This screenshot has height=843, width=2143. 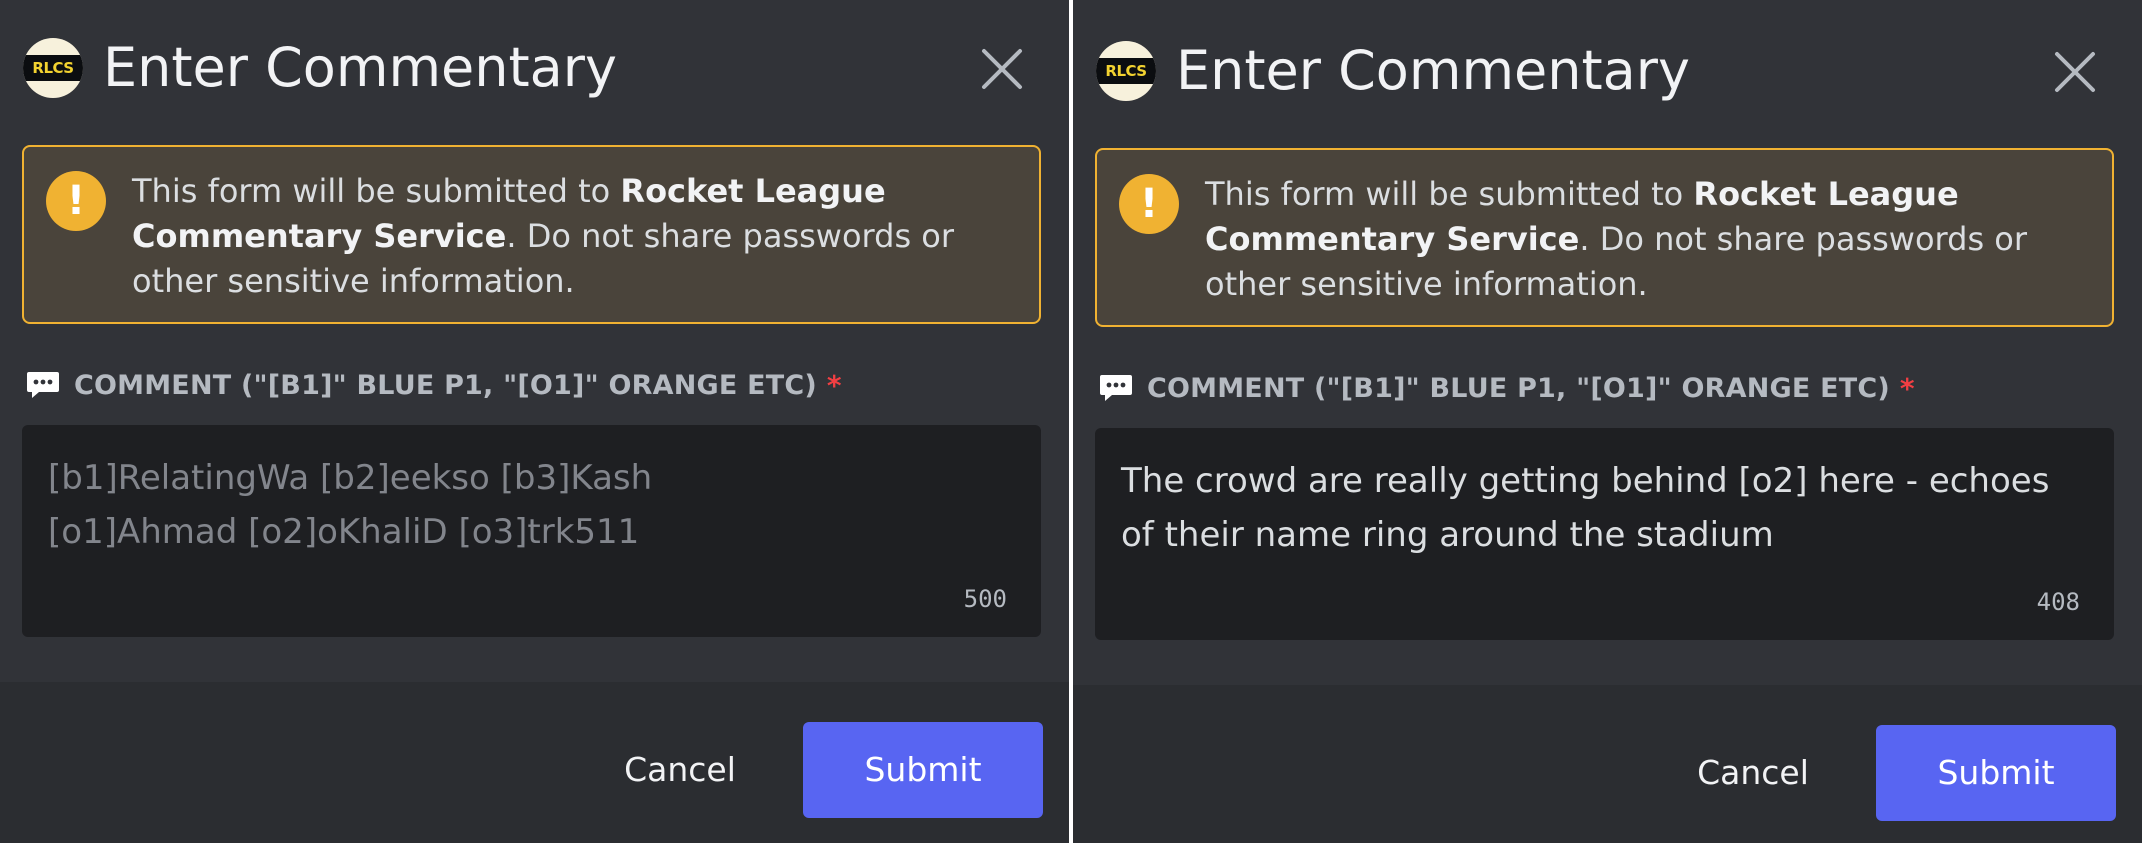 I want to click on character-counter: 500, so click(x=985, y=599).